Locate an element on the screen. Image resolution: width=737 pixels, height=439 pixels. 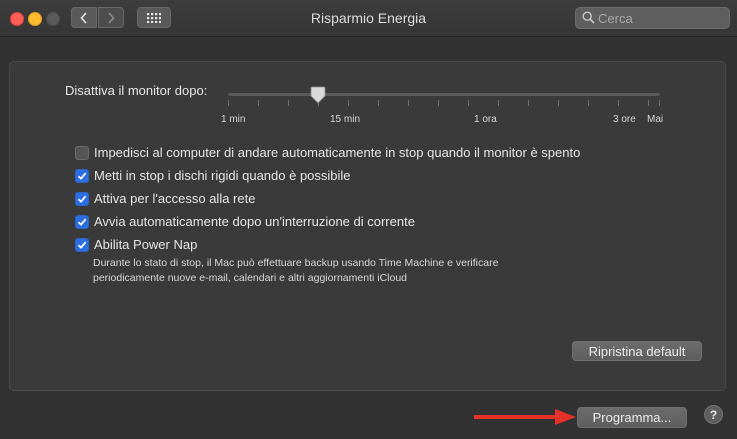
option-power-nap: Abilita Power Nap is located at coordinates (136, 244).